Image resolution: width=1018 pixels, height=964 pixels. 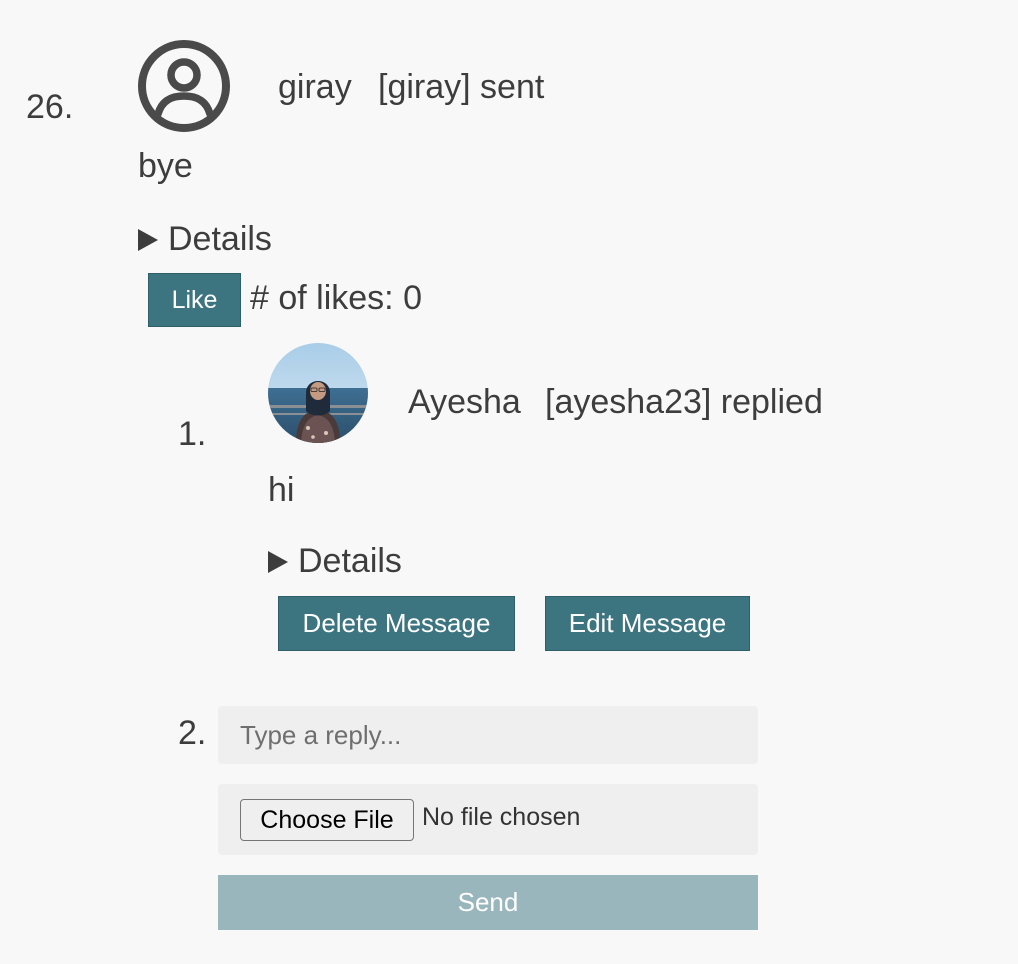 What do you see at coordinates (488, 902) in the screenshot?
I see `send-button: Send` at bounding box center [488, 902].